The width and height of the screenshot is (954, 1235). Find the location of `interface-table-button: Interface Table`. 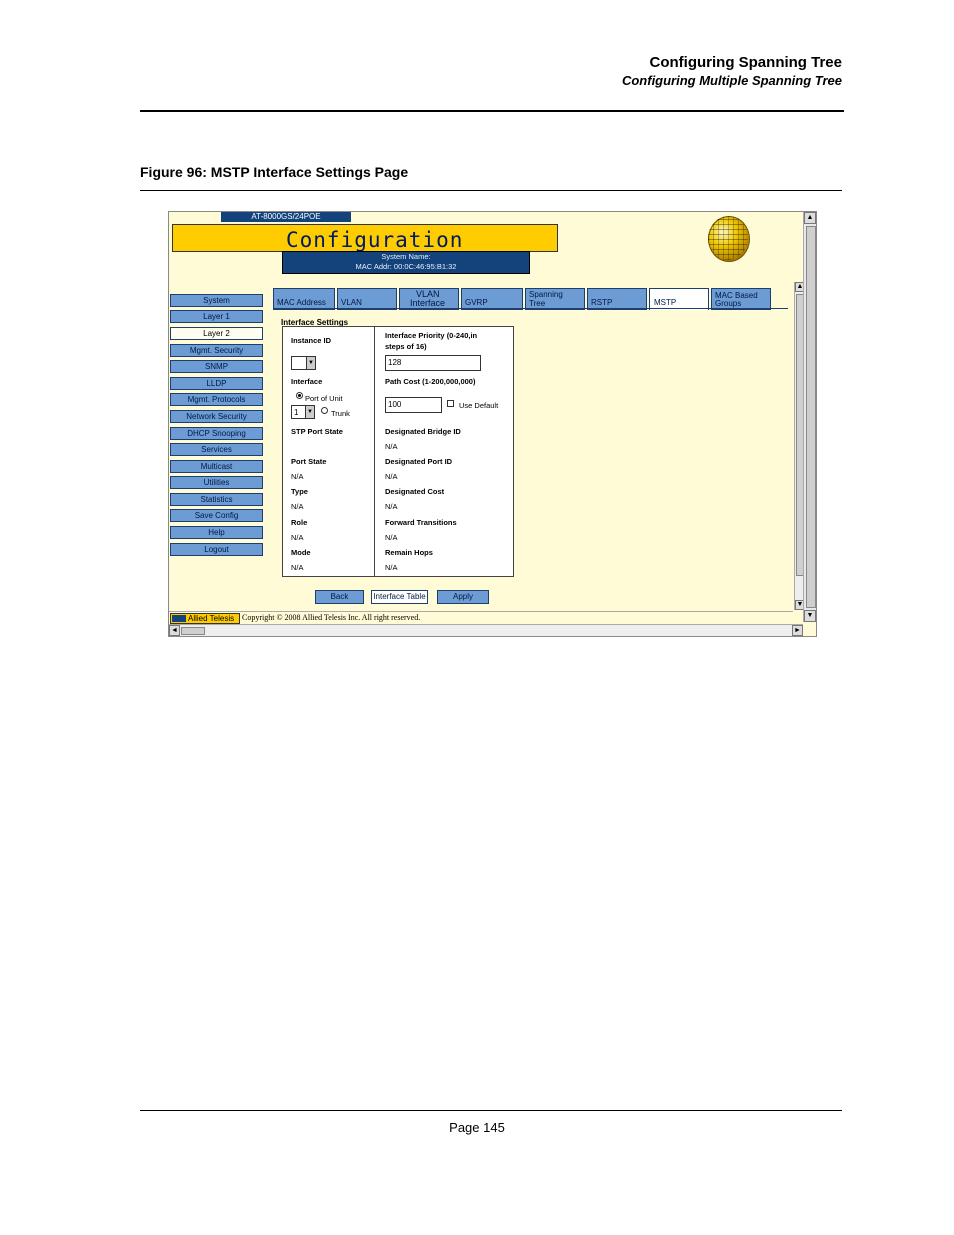

interface-table-button: Interface Table is located at coordinates (399, 597).